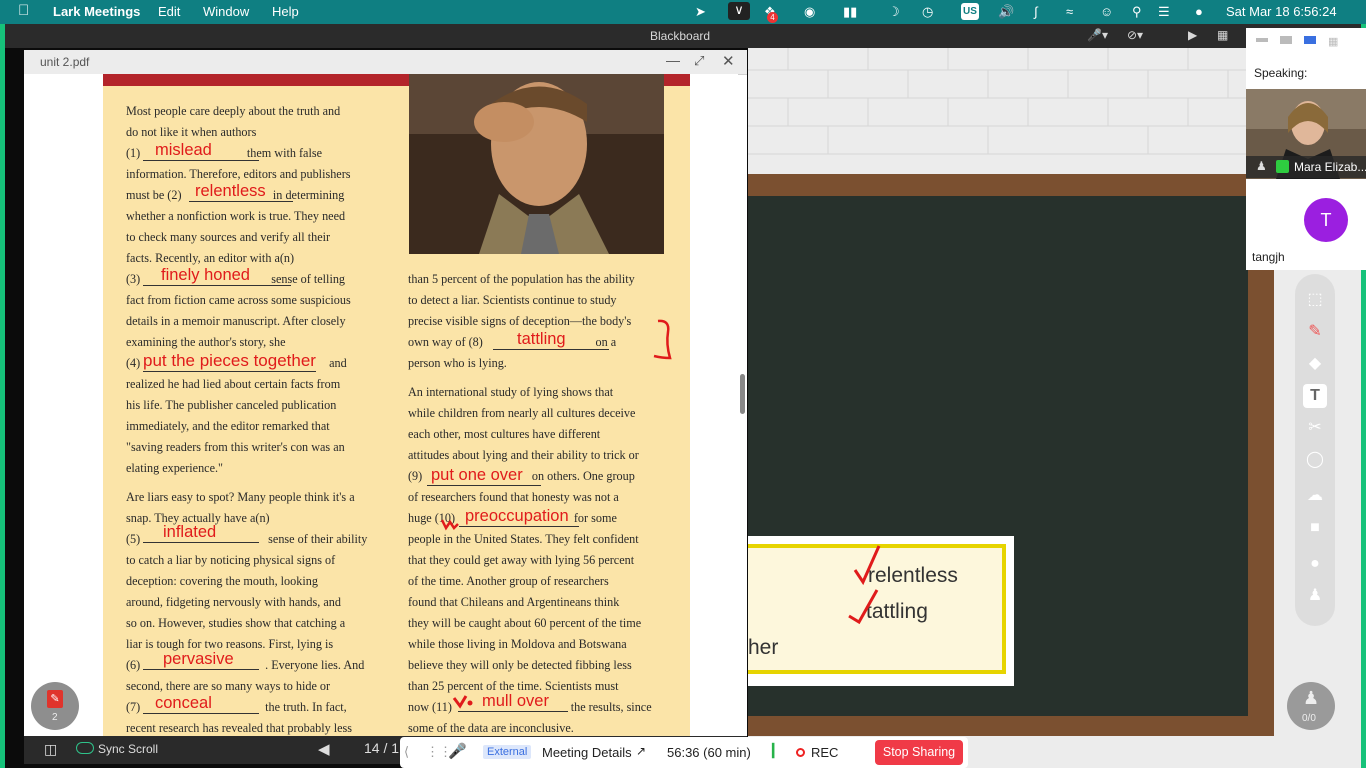 Image resolution: width=1366 pixels, height=768 pixels. What do you see at coordinates (226, 11) in the screenshot?
I see `menu-window: Window` at bounding box center [226, 11].